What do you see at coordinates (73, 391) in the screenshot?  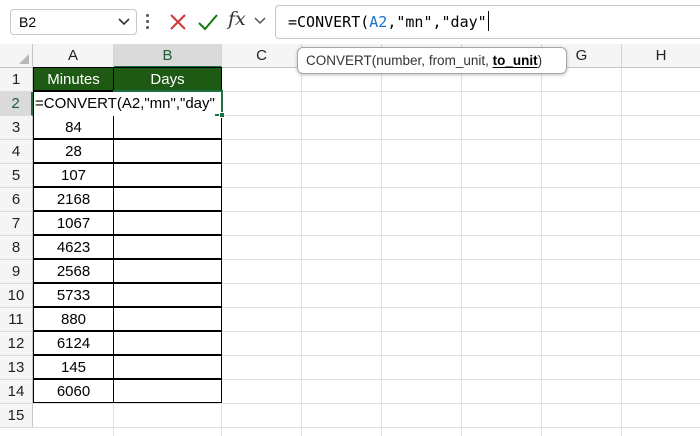 I see `table-cell-minutes: 6060` at bounding box center [73, 391].